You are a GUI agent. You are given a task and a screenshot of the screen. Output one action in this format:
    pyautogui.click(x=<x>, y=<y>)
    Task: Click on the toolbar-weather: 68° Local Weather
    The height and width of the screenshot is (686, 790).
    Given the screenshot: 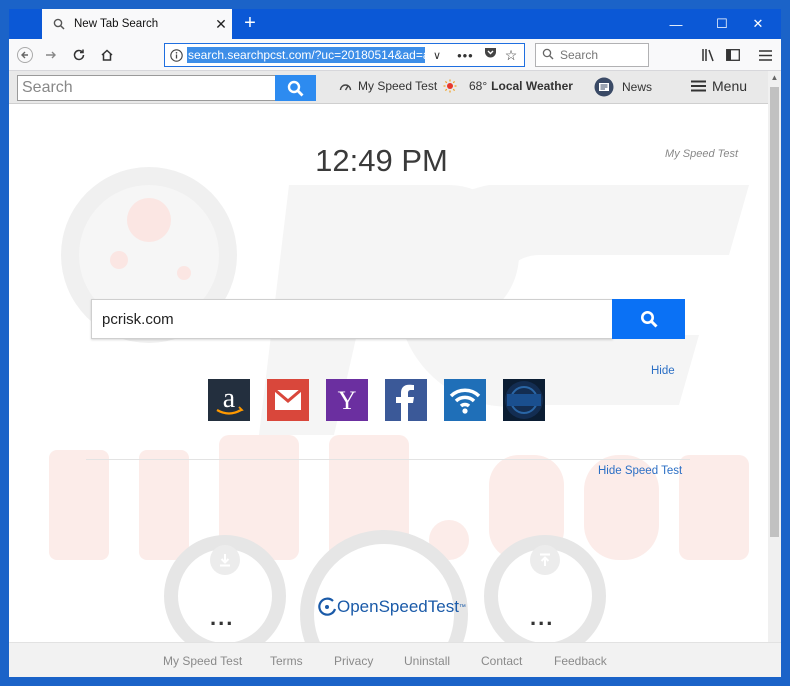 What is the action you would take?
    pyautogui.click(x=508, y=86)
    